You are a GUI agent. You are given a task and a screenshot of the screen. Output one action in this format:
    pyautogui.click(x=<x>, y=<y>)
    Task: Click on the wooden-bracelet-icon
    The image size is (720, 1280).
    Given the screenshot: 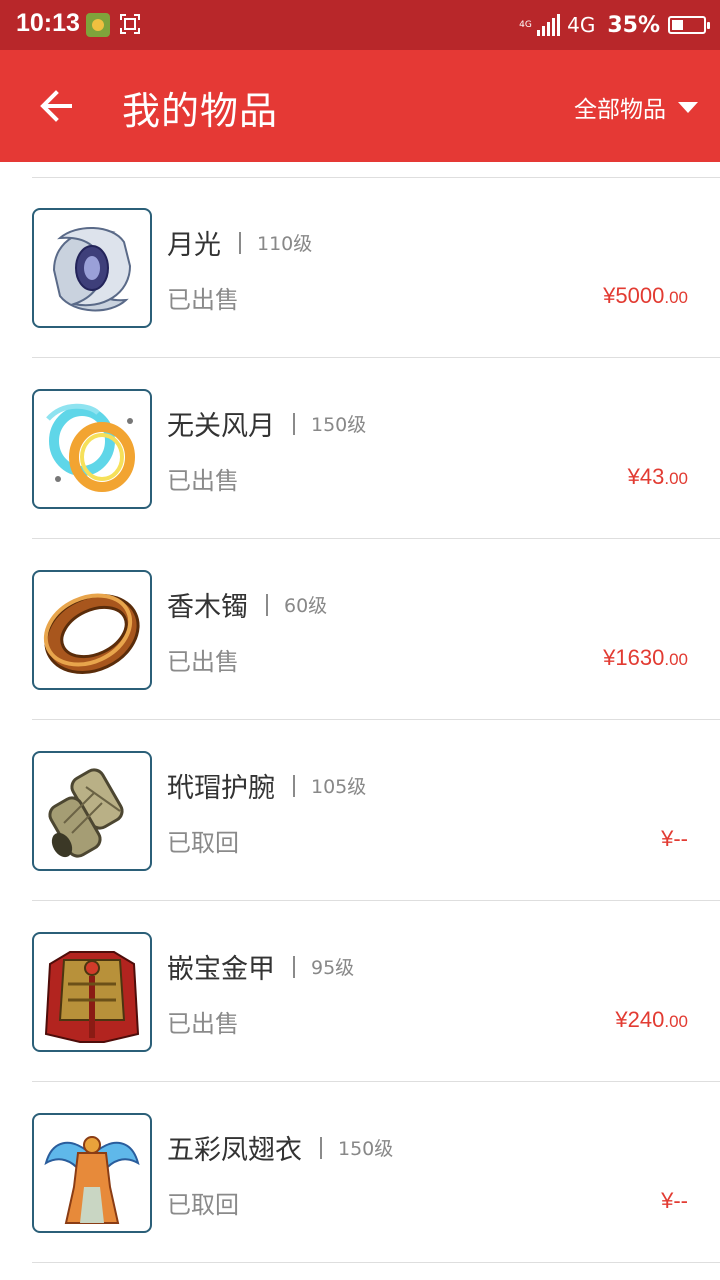 What is the action you would take?
    pyautogui.click(x=92, y=630)
    